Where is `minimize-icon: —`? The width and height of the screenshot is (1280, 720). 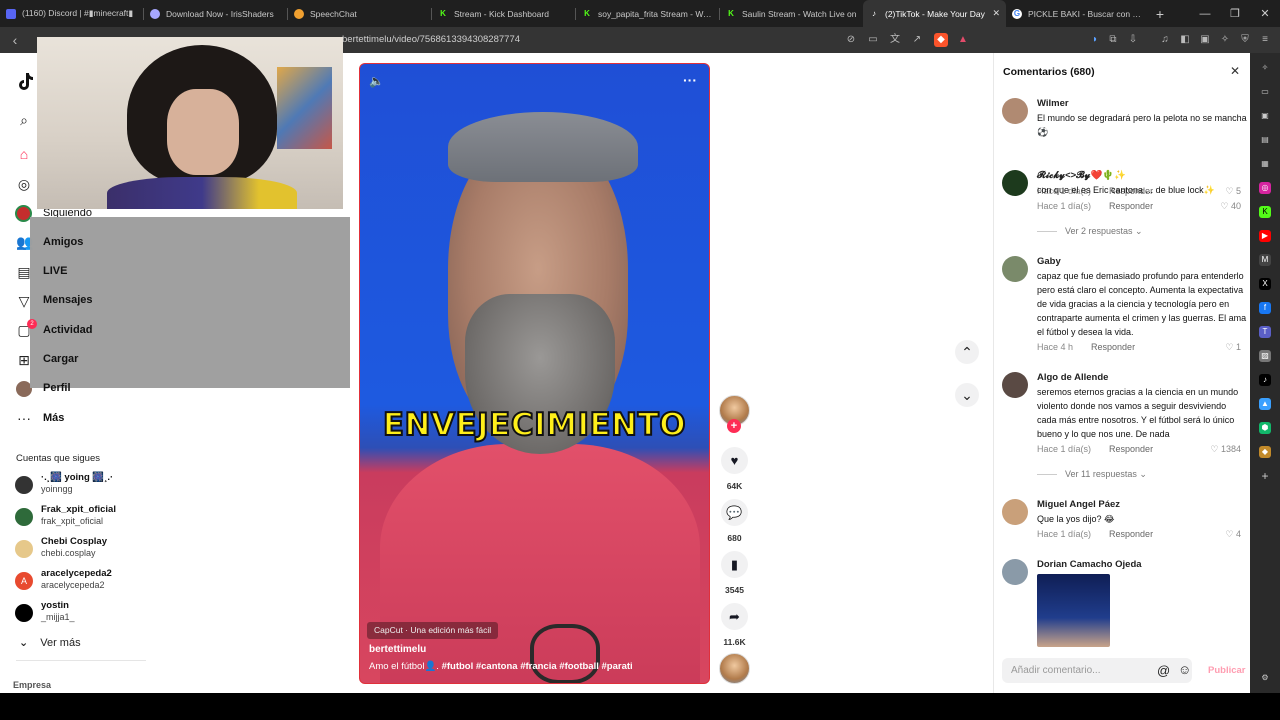
minimize-icon: — is located at coordinates (1205, 13).